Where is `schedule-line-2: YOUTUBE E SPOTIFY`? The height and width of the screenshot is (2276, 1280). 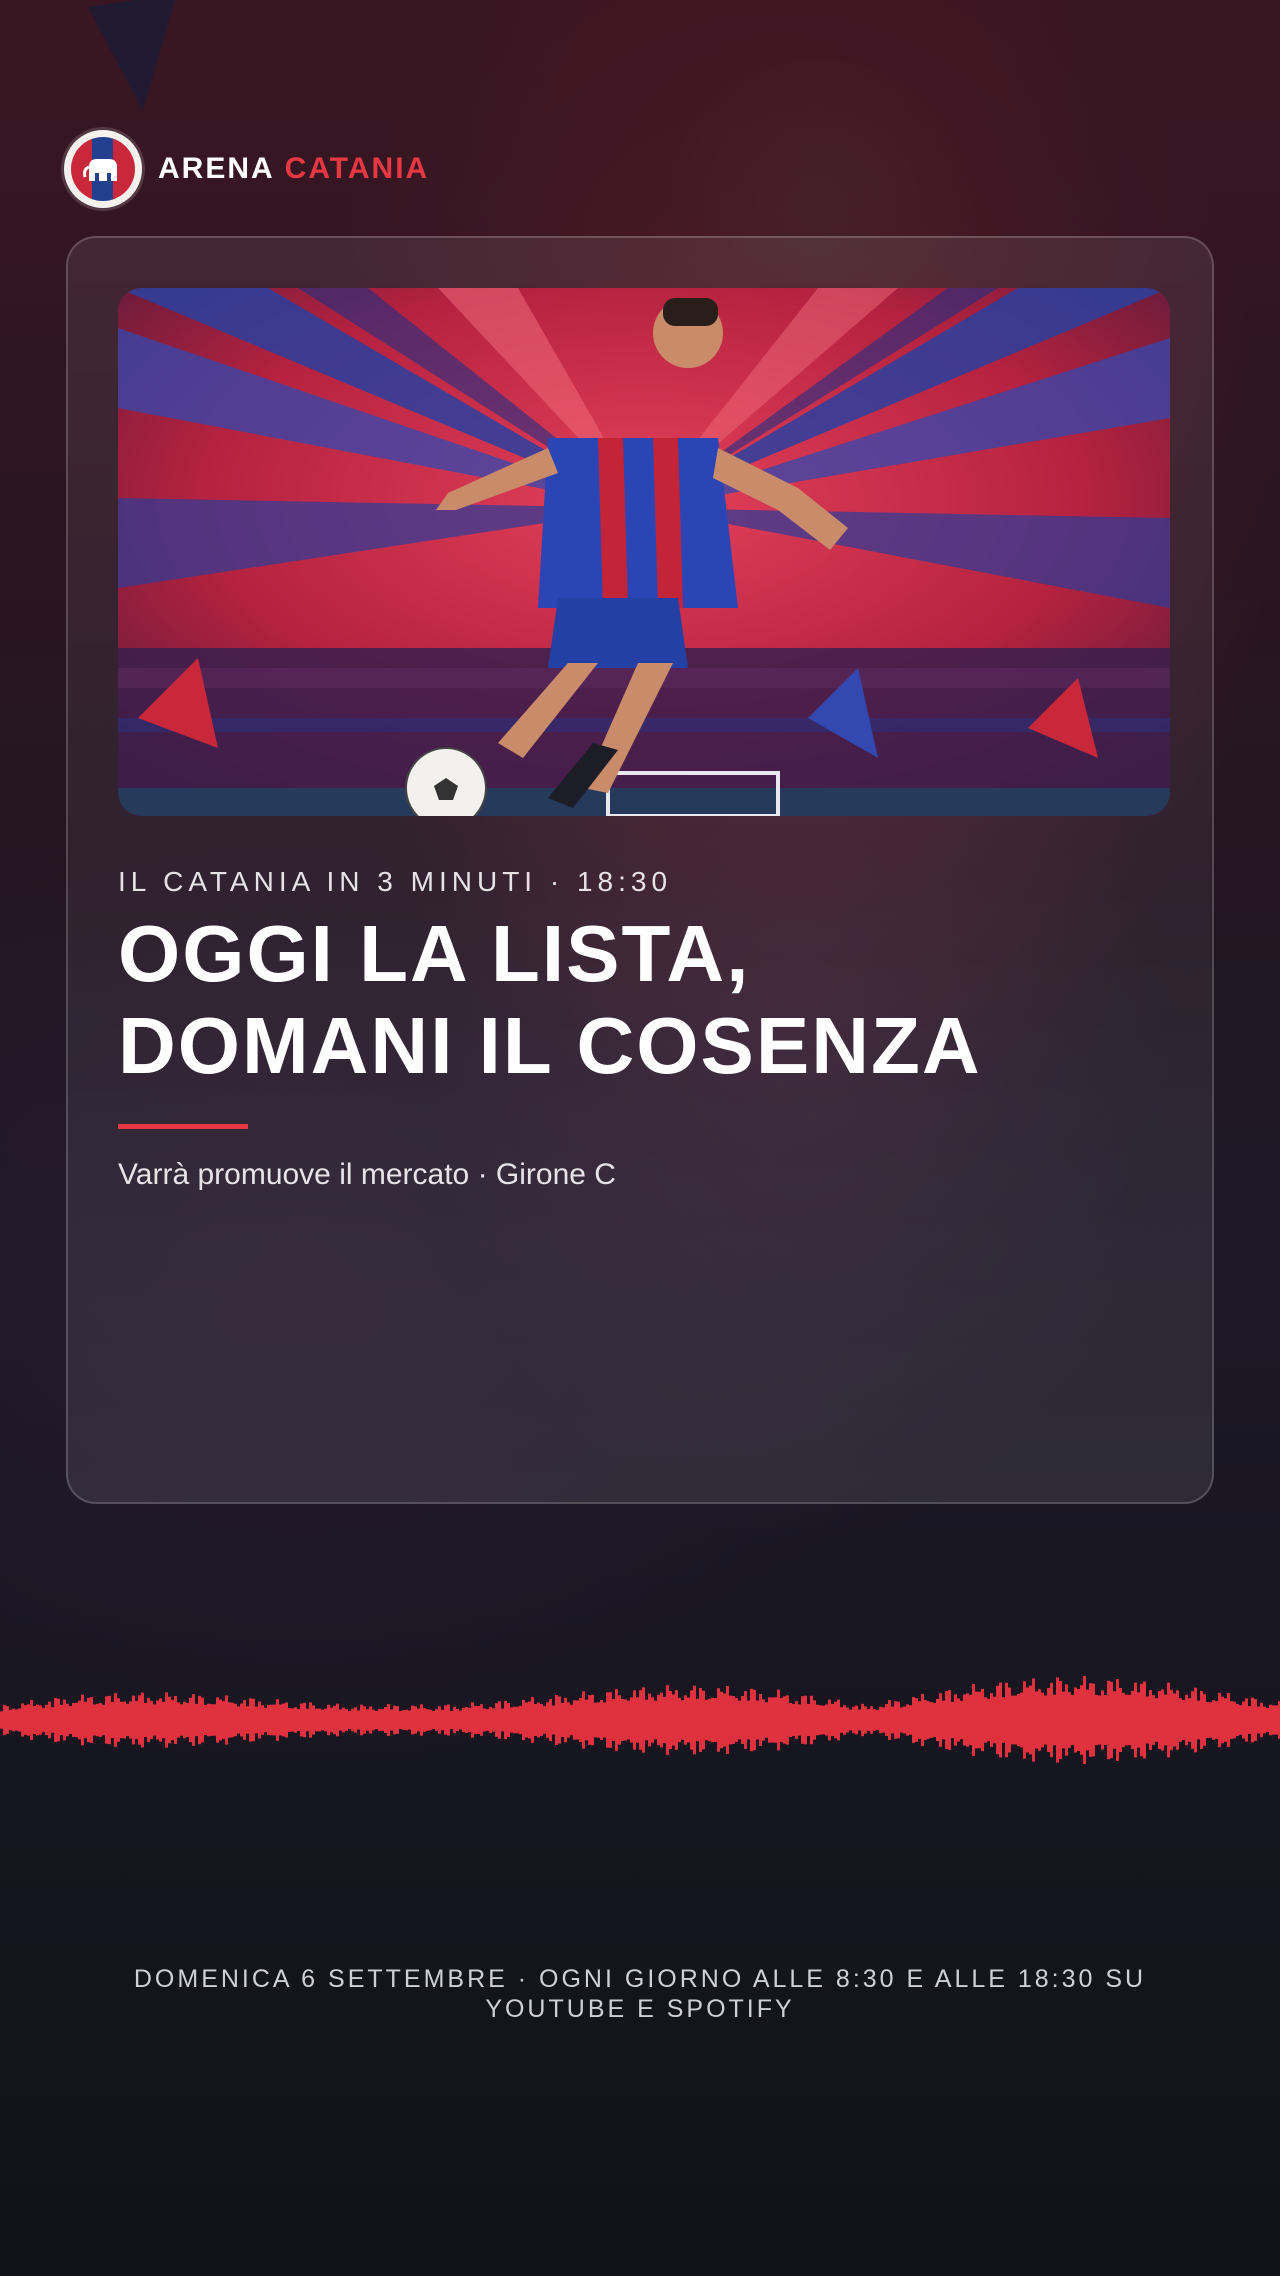 schedule-line-2: YOUTUBE E SPOTIFY is located at coordinates (640, 2009).